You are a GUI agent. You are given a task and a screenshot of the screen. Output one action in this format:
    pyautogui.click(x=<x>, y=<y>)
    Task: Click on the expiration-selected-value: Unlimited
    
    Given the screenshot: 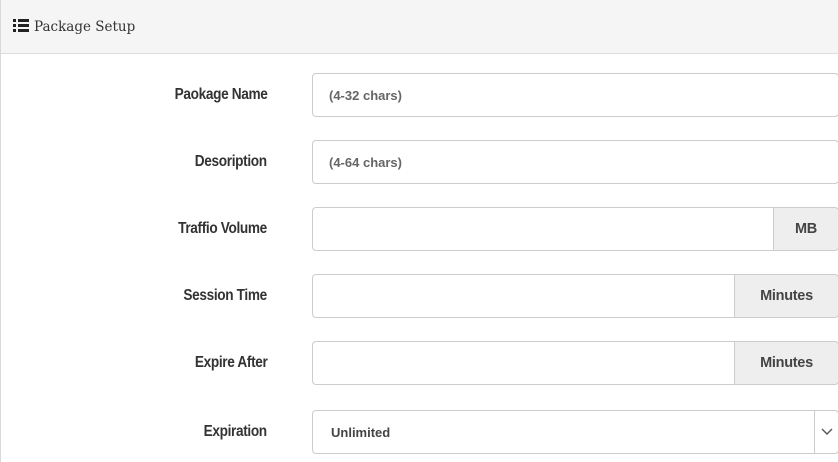 What is the action you would take?
    pyautogui.click(x=361, y=432)
    